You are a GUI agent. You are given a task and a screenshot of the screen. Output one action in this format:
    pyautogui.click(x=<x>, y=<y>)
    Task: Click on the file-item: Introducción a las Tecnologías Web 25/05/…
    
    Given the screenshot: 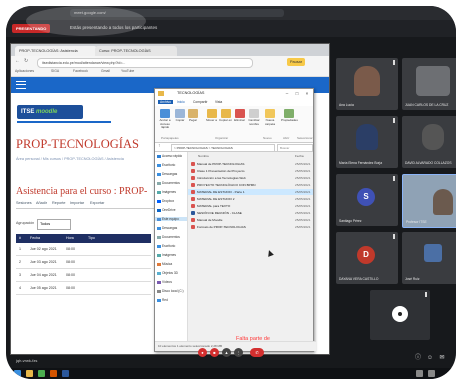 What is the action you would take?
    pyautogui.click(x=250, y=178)
    